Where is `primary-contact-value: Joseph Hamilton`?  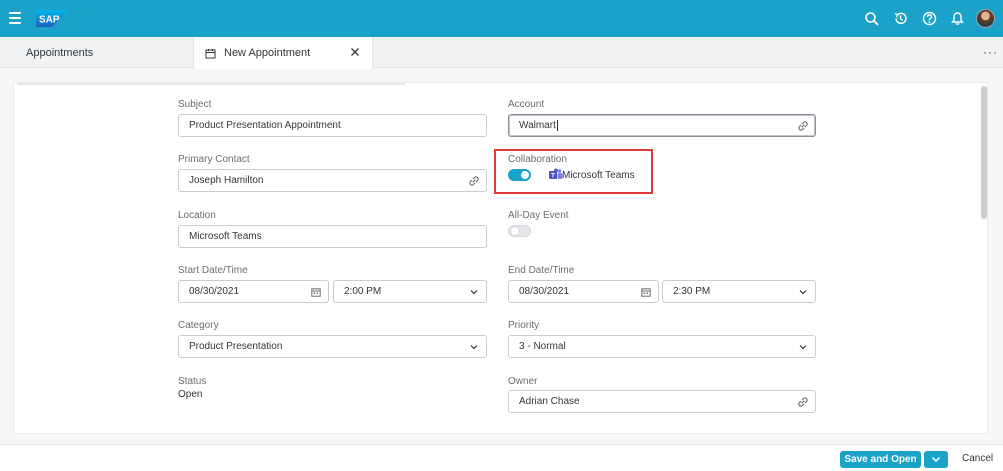
primary-contact-value: Joseph Hamilton is located at coordinates (226, 180).